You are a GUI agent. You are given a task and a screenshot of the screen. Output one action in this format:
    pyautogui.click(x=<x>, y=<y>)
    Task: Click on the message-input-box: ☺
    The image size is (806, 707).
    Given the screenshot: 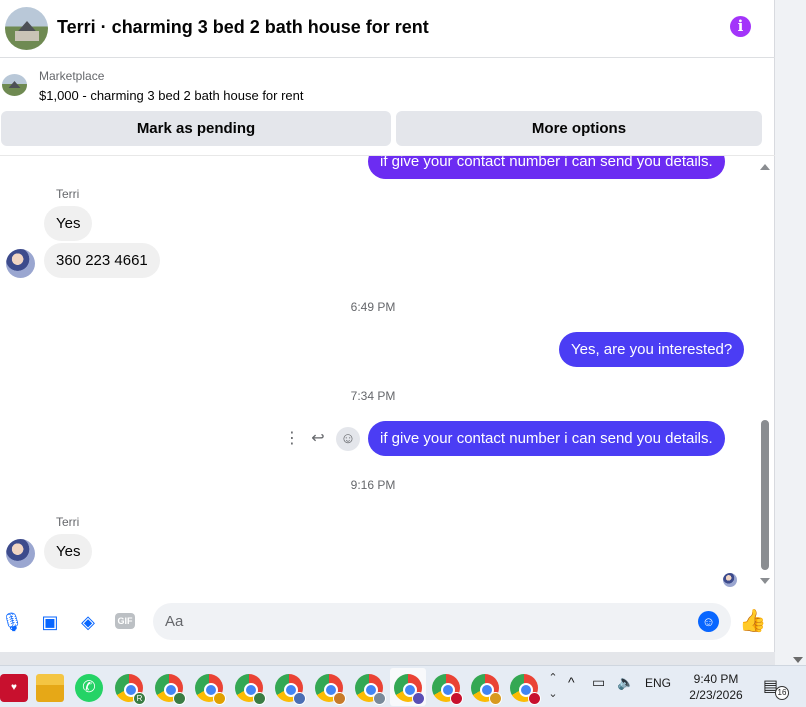 What is the action you would take?
    pyautogui.click(x=442, y=621)
    